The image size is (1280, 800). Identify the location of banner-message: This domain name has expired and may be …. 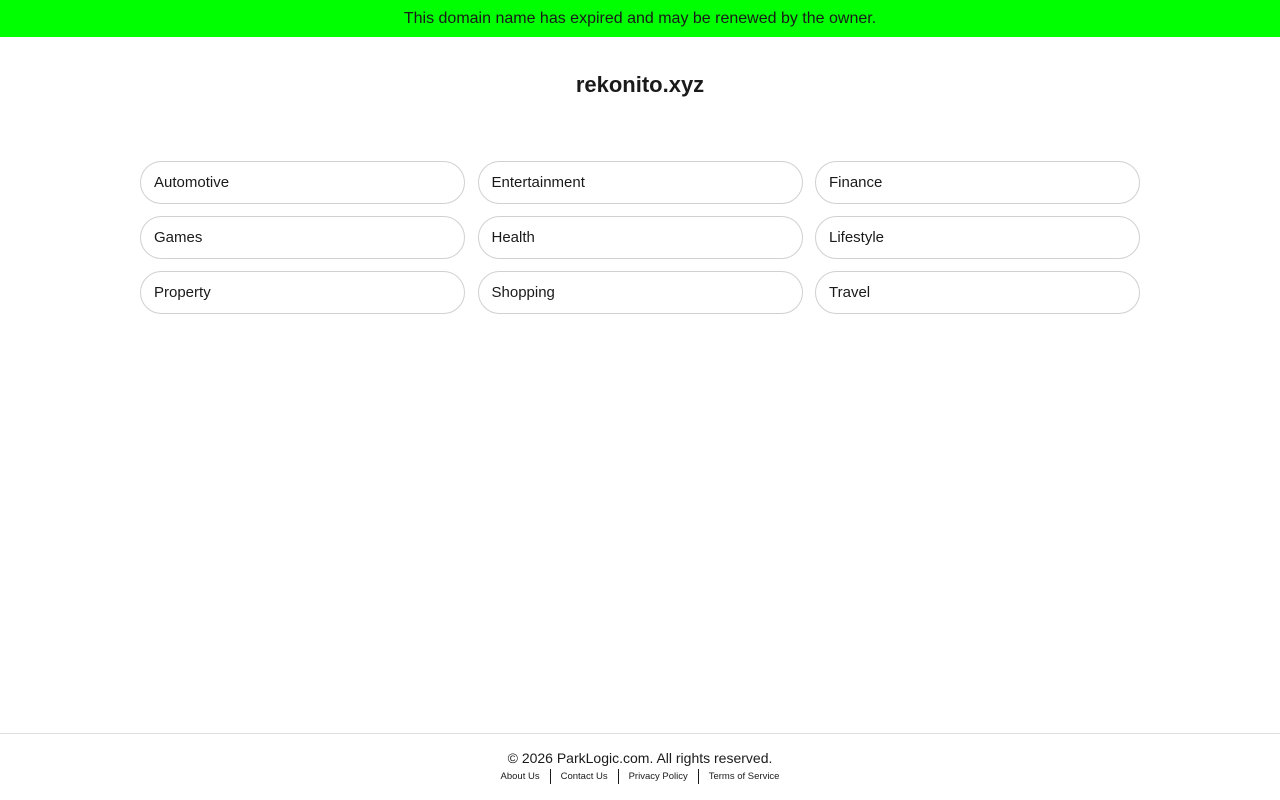
(640, 18).